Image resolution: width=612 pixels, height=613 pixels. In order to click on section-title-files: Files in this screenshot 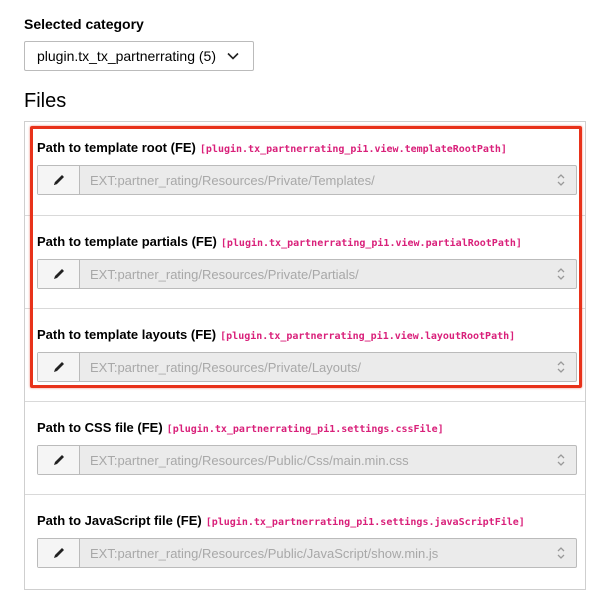, I will do `click(45, 101)`.